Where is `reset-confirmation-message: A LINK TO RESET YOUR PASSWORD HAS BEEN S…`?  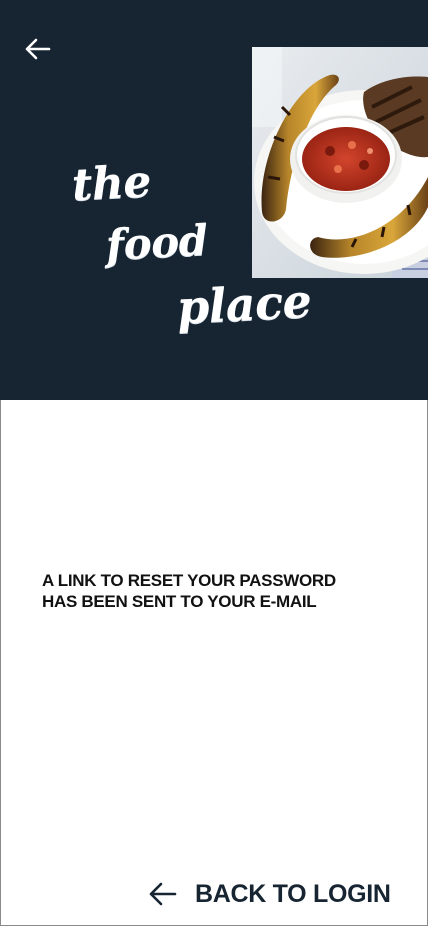
reset-confirmation-message: A LINK TO RESET YOUR PASSWORD HAS BEEN S… is located at coordinates (189, 591).